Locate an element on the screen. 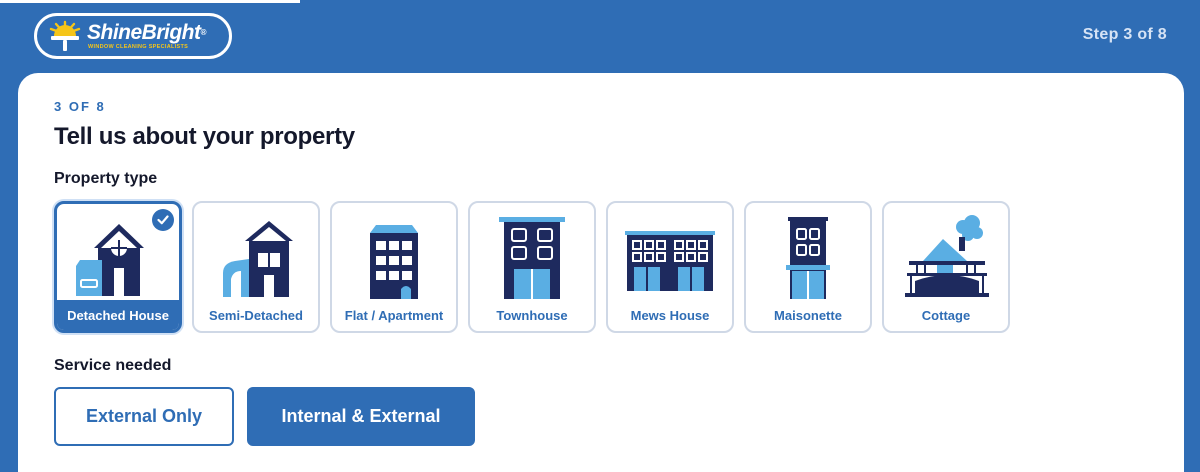  property-option-label: Maisonette is located at coordinates (808, 315).